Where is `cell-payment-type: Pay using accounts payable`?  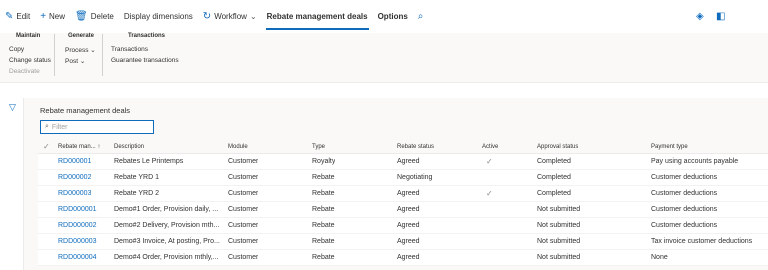
cell-payment-type: Pay using accounts payable is located at coordinates (695, 161).